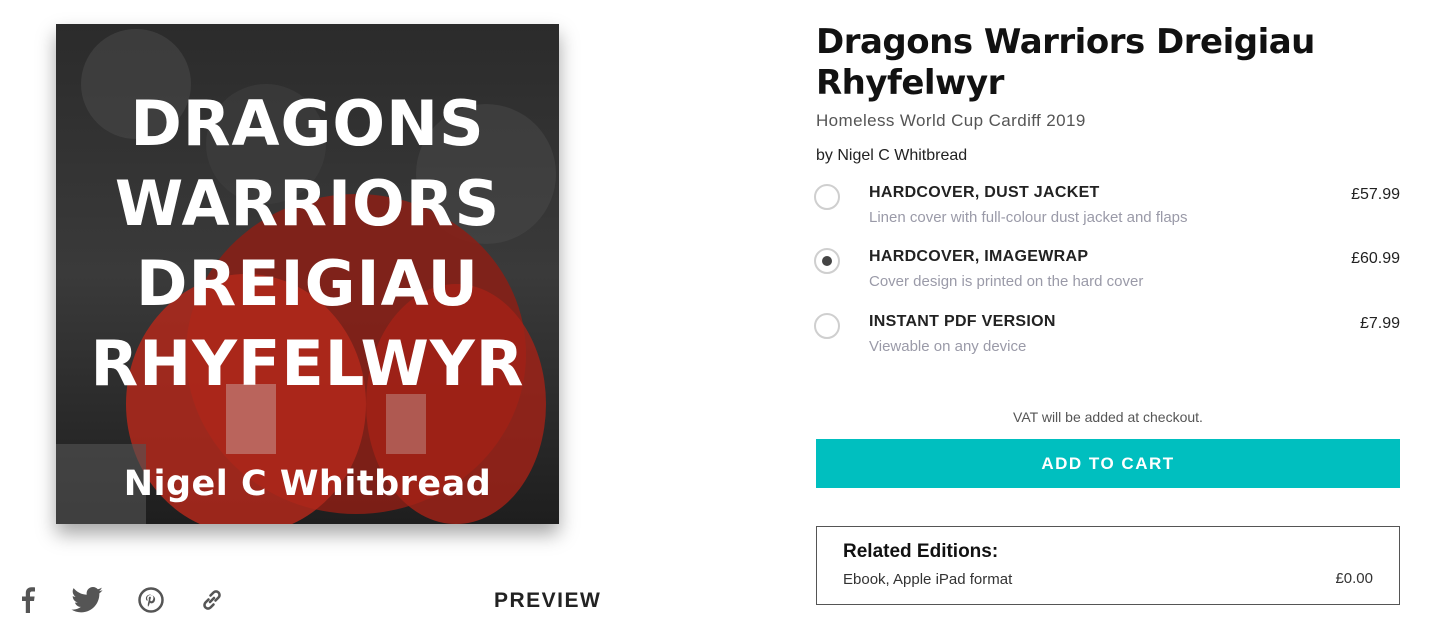 This screenshot has width=1433, height=632. What do you see at coordinates (1108, 463) in the screenshot?
I see `add-to-cart-button: ADD TO CART` at bounding box center [1108, 463].